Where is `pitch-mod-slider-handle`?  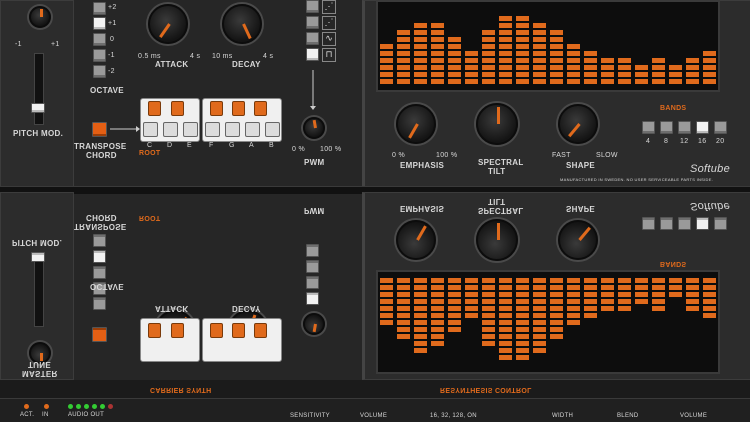
pitch-mod-slider-handle is located at coordinates (38, 108).